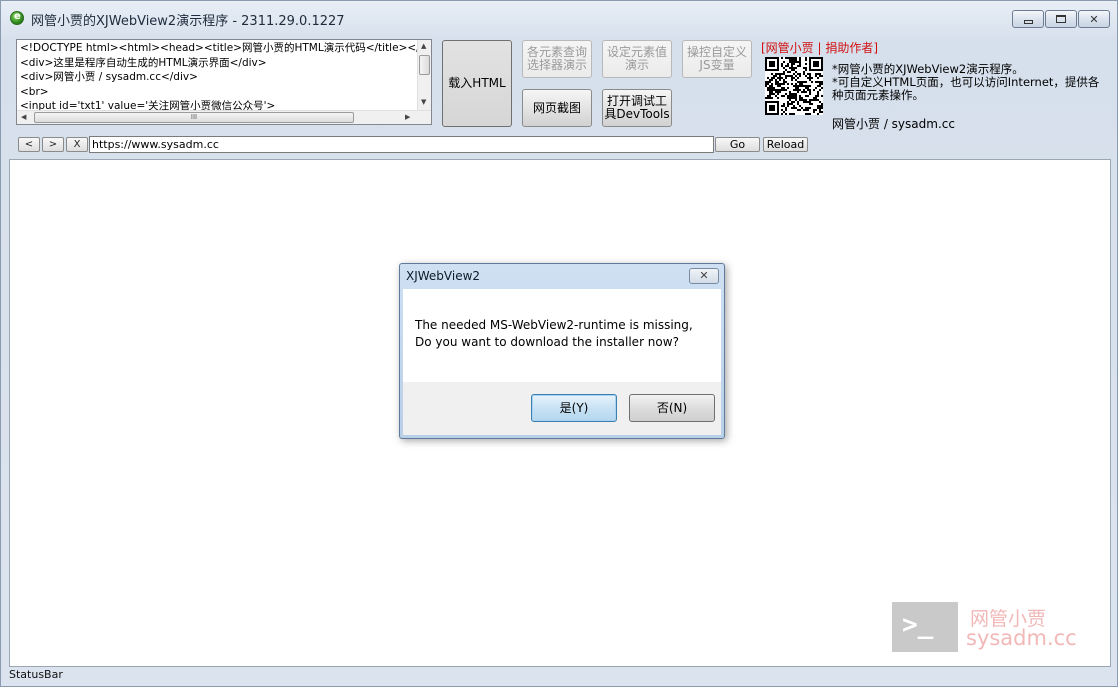  Describe the element at coordinates (29, 144) in the screenshot. I see `back-button: <` at that location.